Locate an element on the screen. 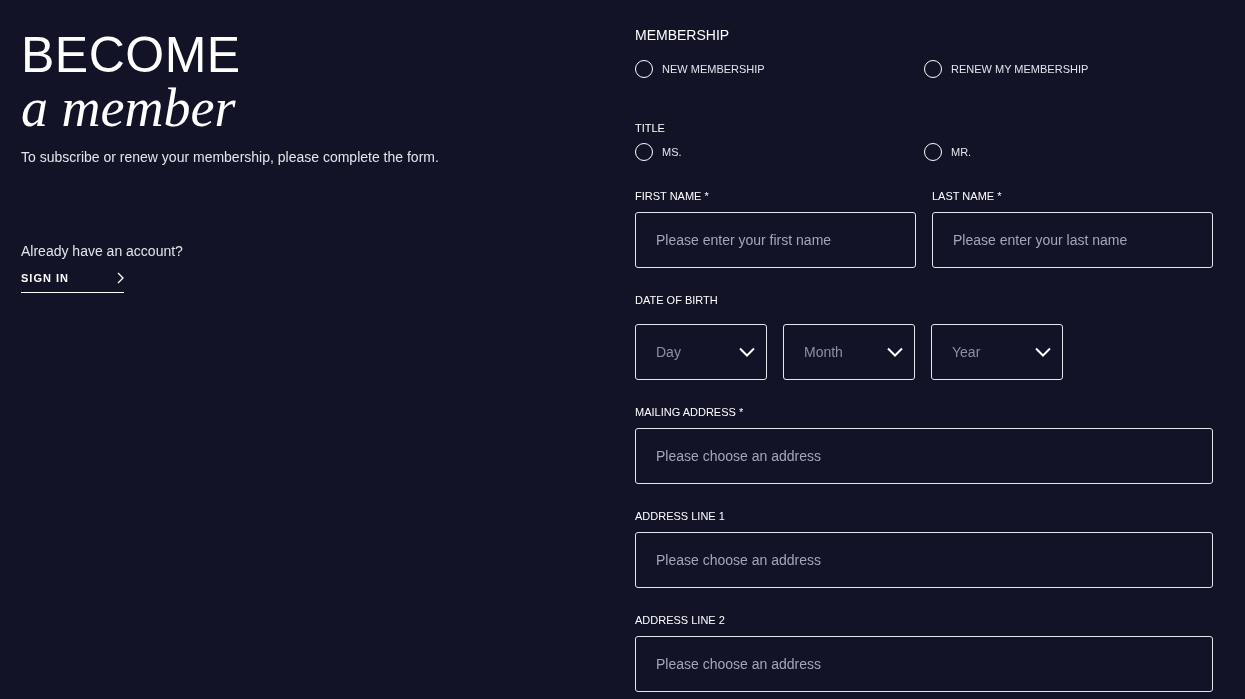 The image size is (1245, 699). option-label: NEW MEMBERSHIP is located at coordinates (713, 69).